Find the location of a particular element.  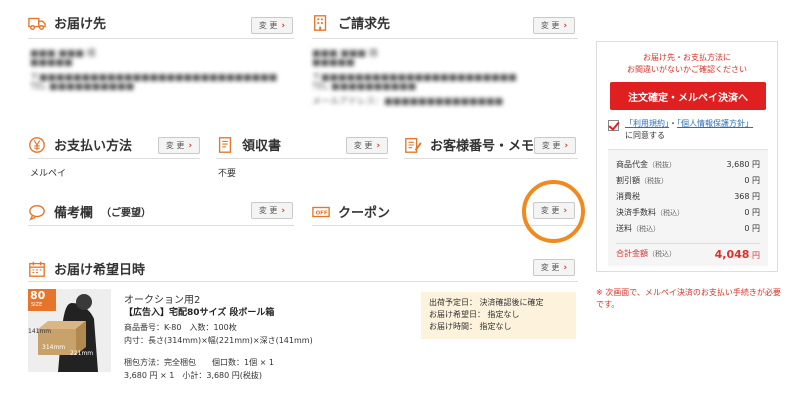

privacy-policy-link: 「個人情報保護方針」 is located at coordinates (715, 123).